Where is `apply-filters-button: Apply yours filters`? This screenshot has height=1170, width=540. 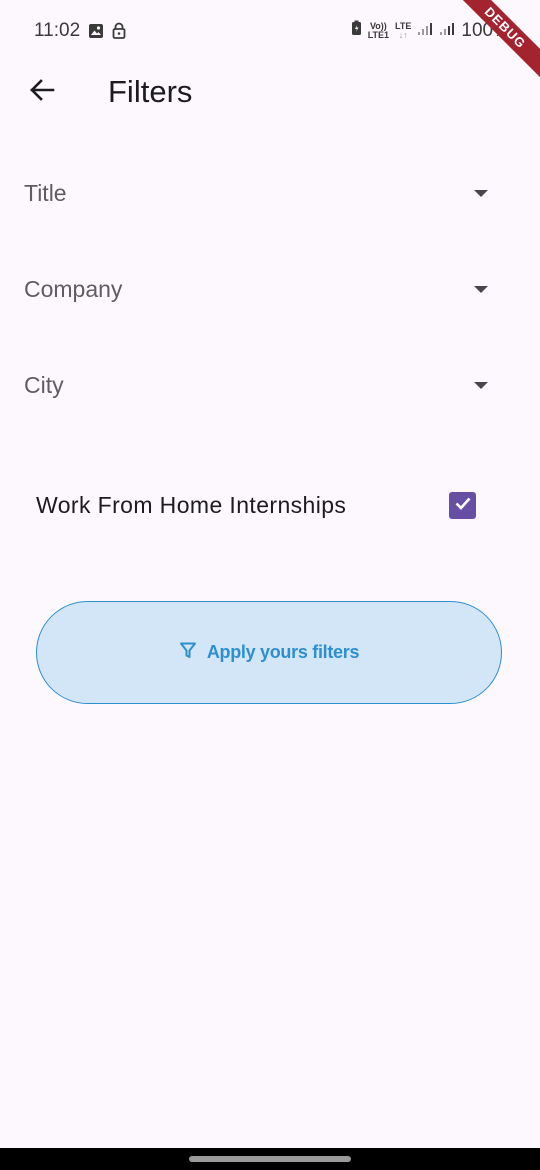 apply-filters-button: Apply yours filters is located at coordinates (269, 652).